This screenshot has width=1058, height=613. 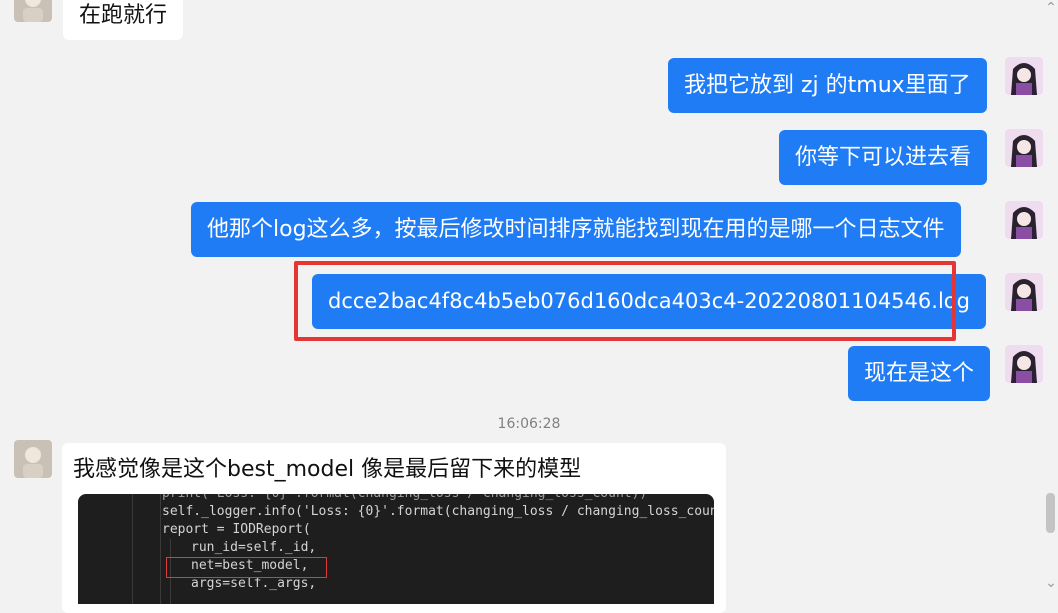 I want to click on message-text: 现在是这个, so click(x=919, y=373).